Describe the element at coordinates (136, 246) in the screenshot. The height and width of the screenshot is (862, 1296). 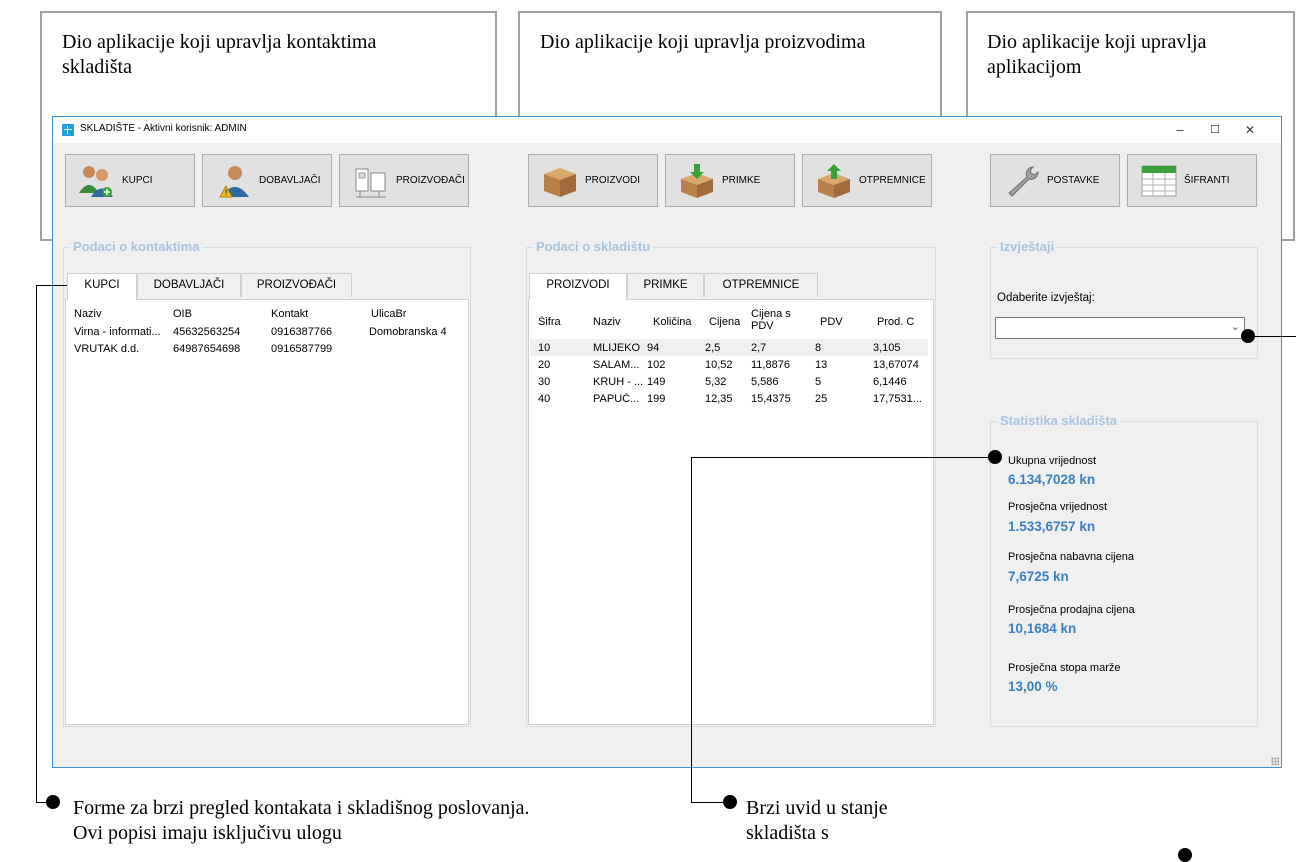
I see `contacts-group-title: Podaci o kontaktima` at that location.